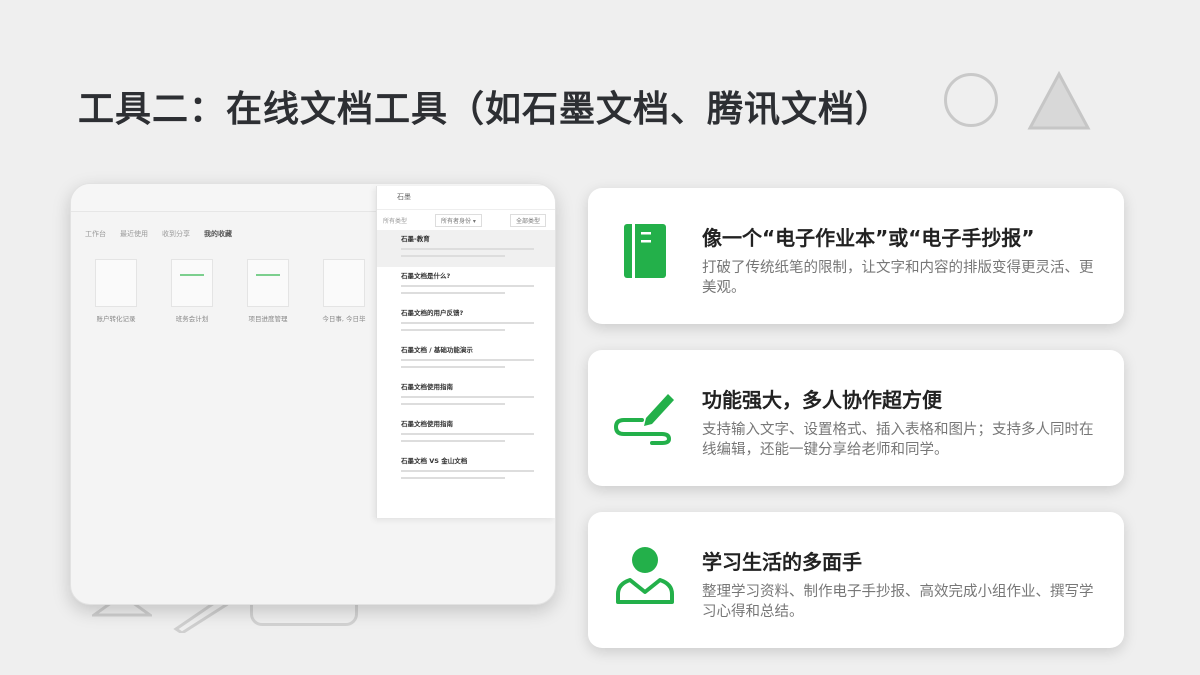 The height and width of the screenshot is (675, 1200). Describe the element at coordinates (868, 238) in the screenshot. I see `card-title: 像一个“电子作业本”或“电子手抄报”` at that location.